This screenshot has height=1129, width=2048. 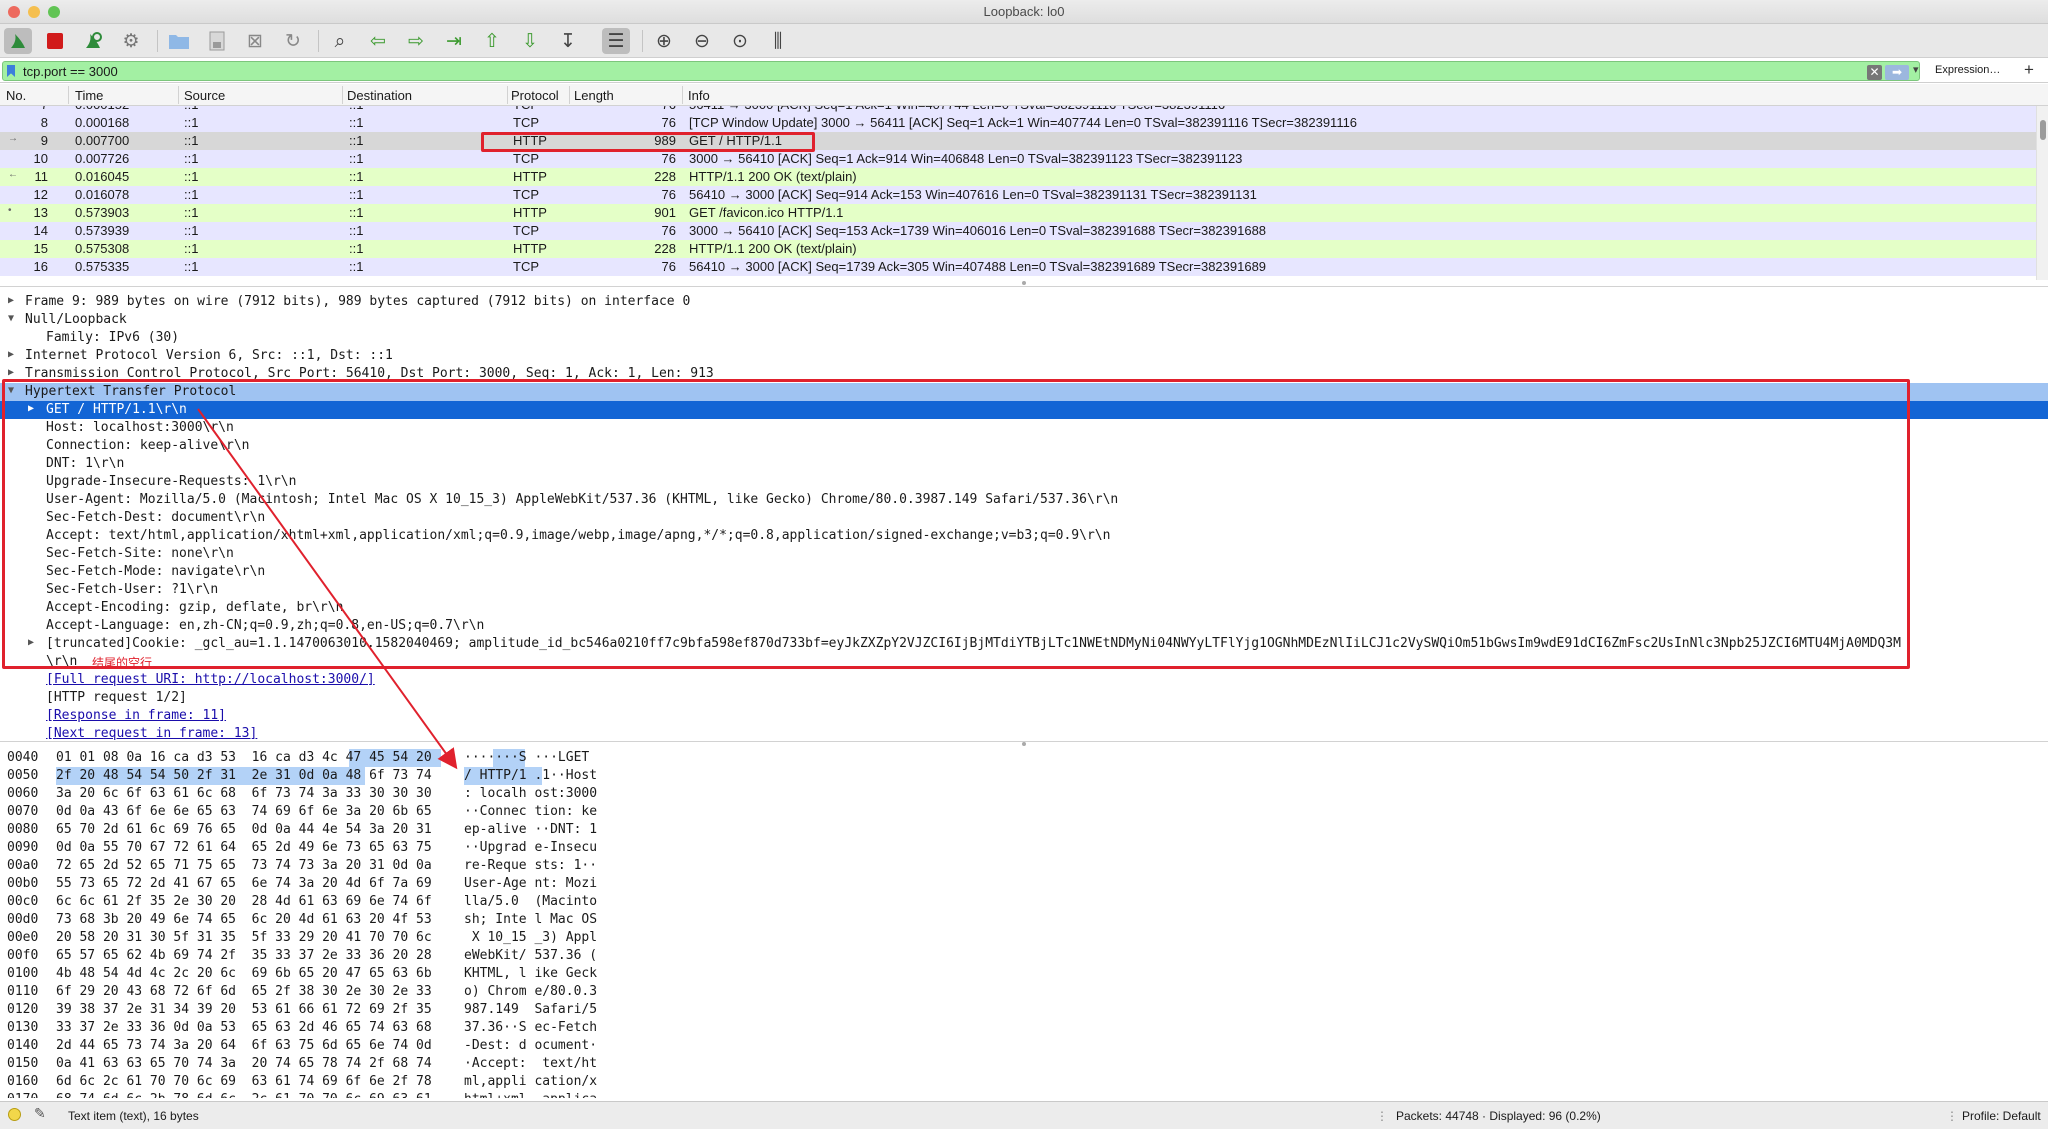 What do you see at coordinates (616, 41) in the screenshot?
I see `colorize-icon: ☰` at bounding box center [616, 41].